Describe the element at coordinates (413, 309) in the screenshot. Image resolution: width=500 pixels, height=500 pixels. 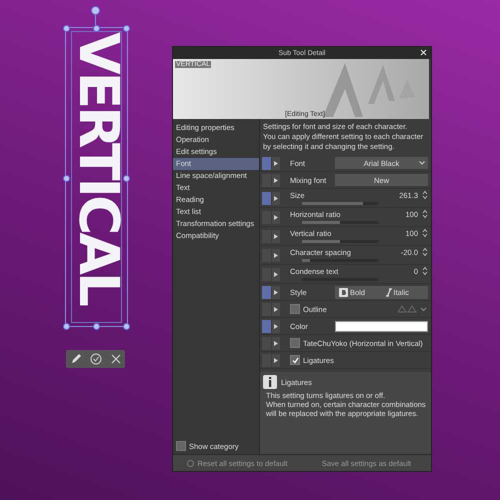
I see `outline-icons` at that location.